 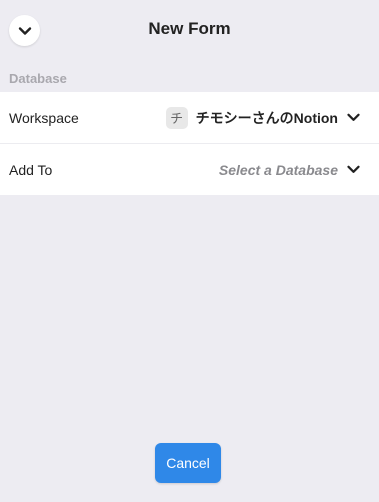 I want to click on workspace-name: チモシーさんのNotion, so click(x=266, y=117).